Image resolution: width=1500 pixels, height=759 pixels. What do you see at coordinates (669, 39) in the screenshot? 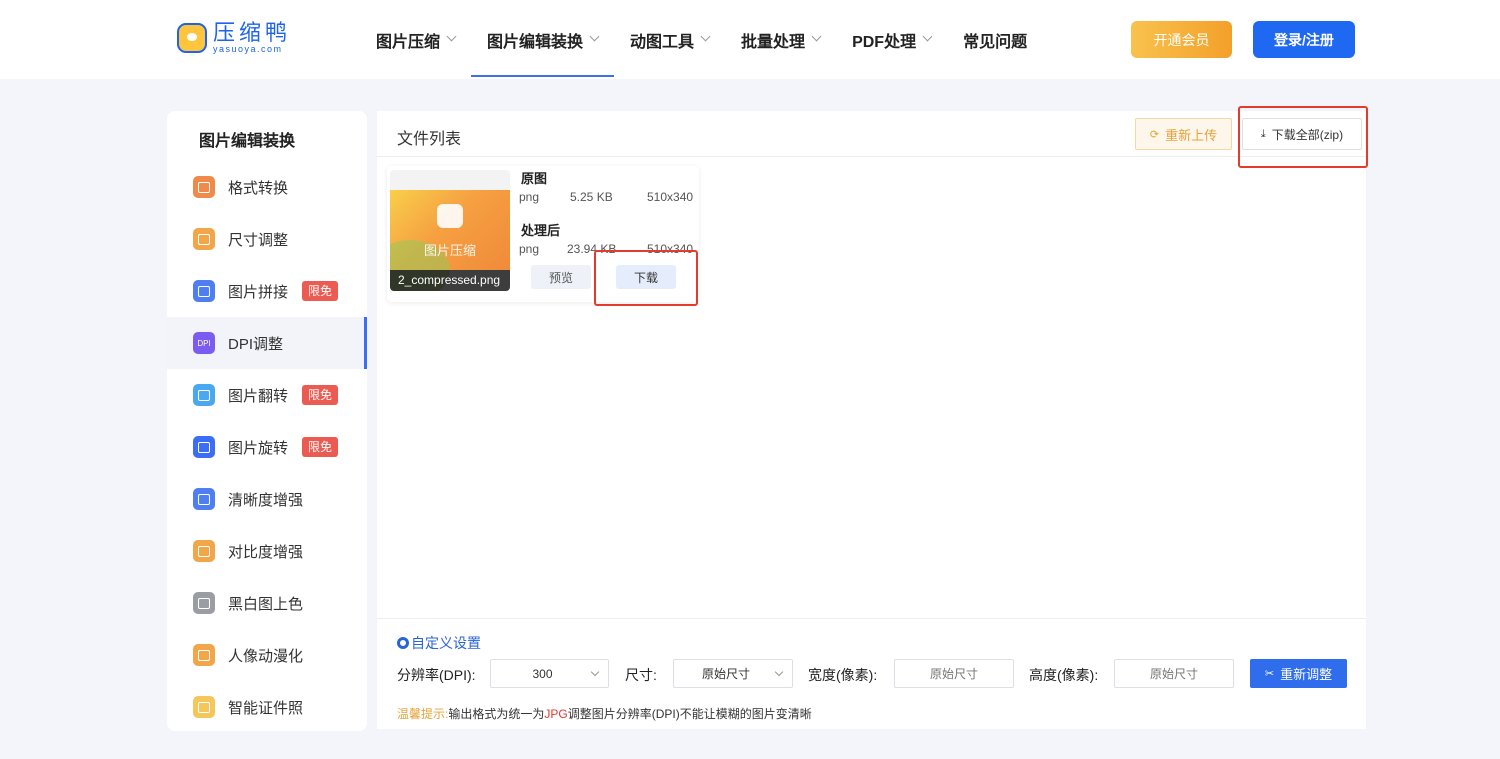
I see `nav-gif-tools: 动图工具` at bounding box center [669, 39].